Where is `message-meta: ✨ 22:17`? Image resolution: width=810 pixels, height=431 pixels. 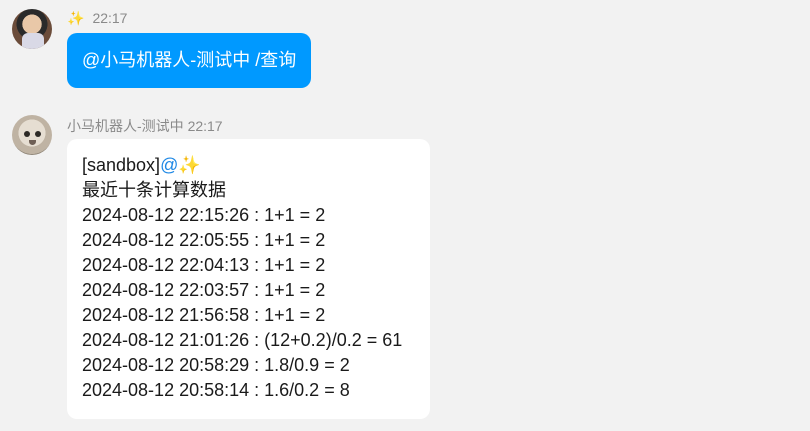 message-meta: ✨ 22:17 is located at coordinates (97, 18).